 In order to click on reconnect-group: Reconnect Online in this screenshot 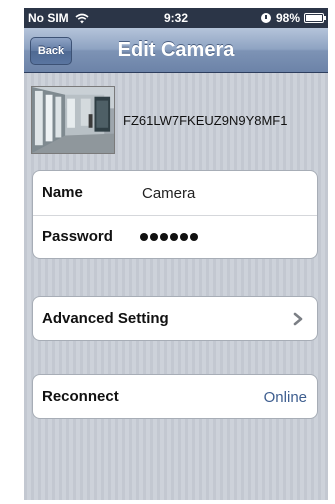, I will do `click(175, 396)`.